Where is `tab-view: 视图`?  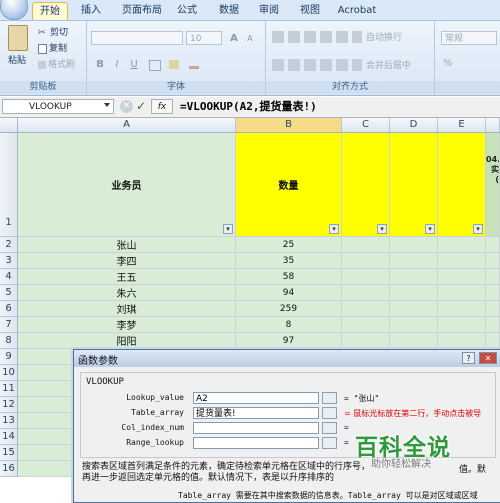
tab-view: 视图 is located at coordinates (310, 10).